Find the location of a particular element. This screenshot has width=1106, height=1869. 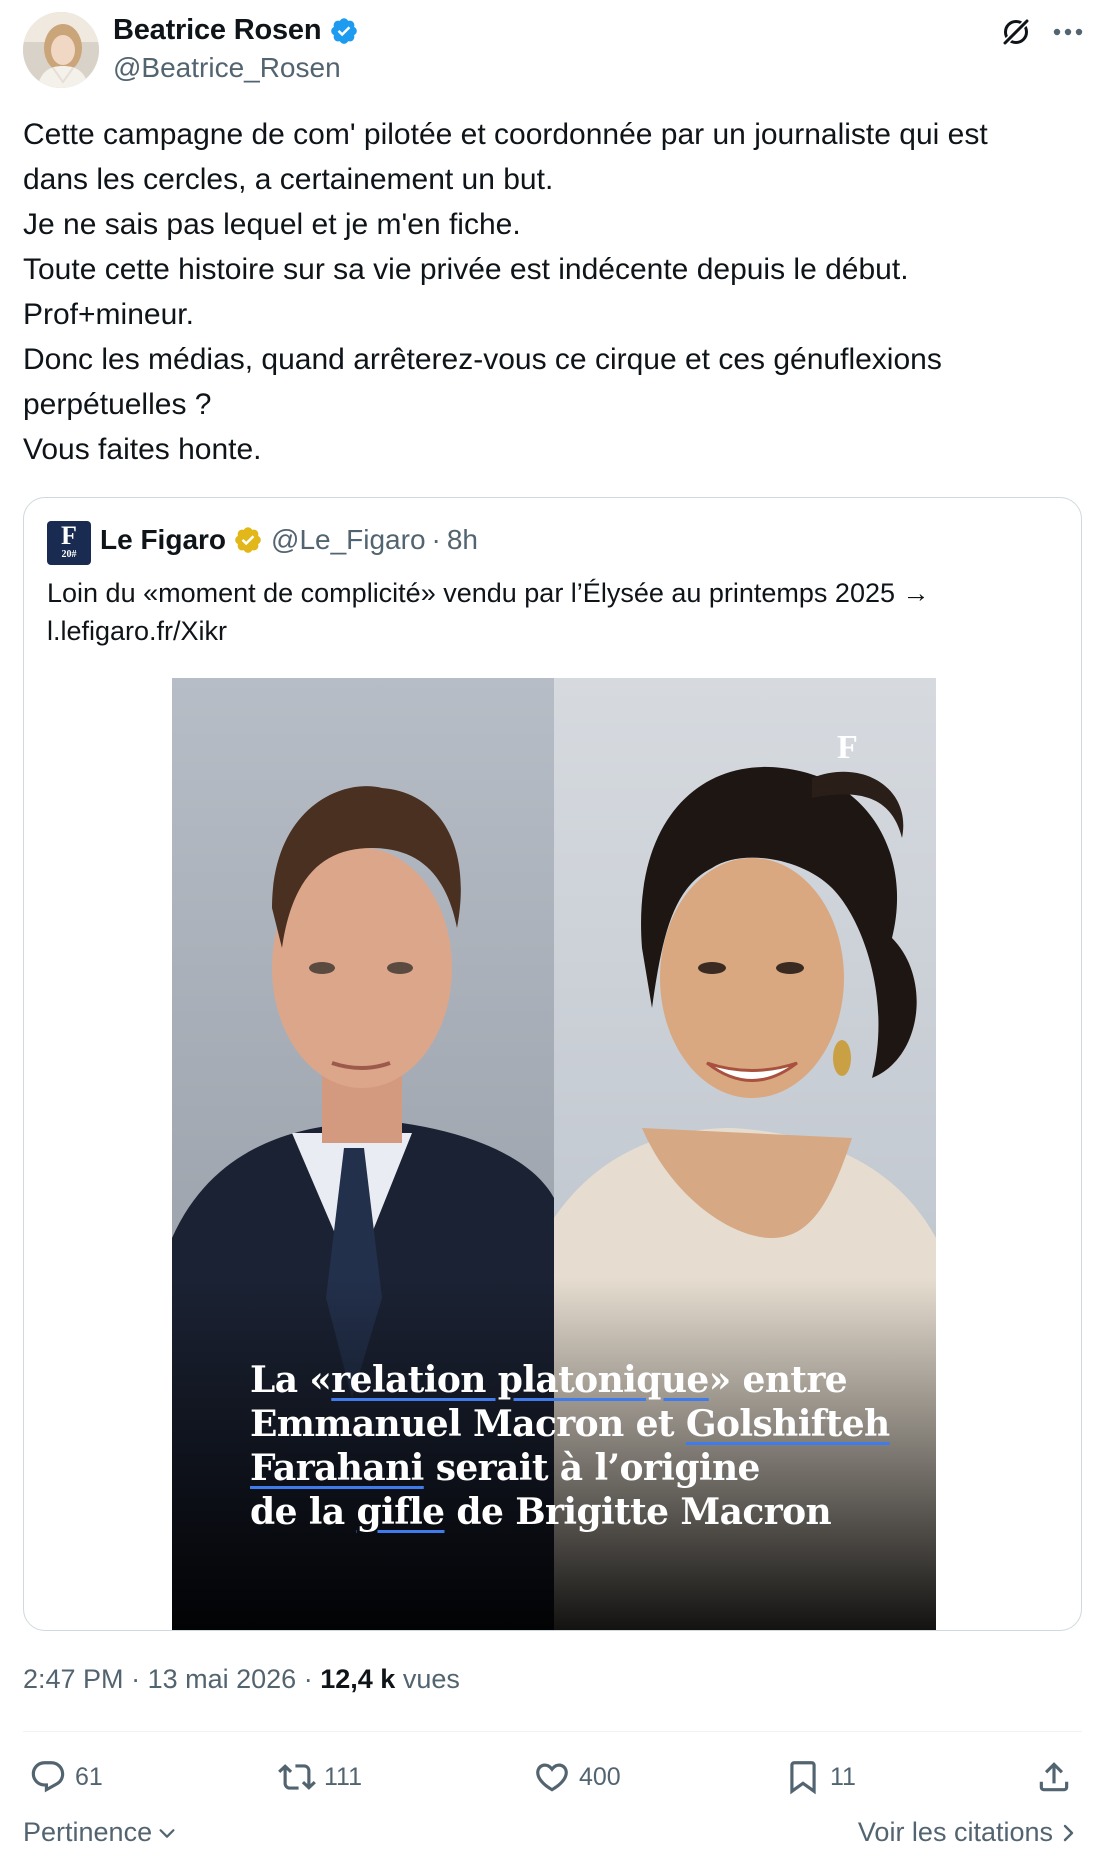

logo-letter: F is located at coordinates (69, 535).